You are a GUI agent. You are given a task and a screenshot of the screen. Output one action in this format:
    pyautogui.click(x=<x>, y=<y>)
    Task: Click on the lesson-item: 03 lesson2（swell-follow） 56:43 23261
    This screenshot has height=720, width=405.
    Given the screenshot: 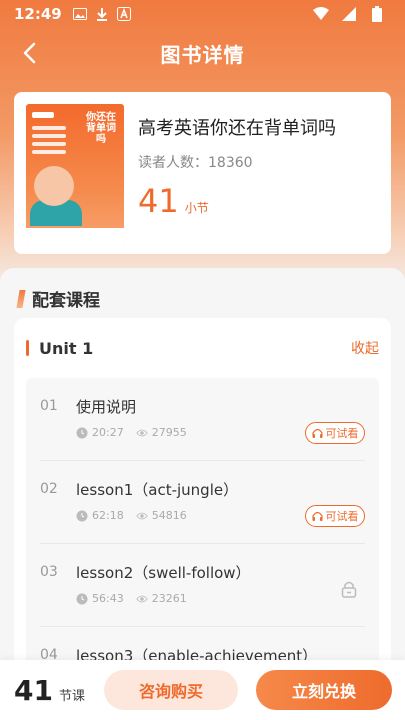 What is the action you would take?
    pyautogui.click(x=202, y=585)
    